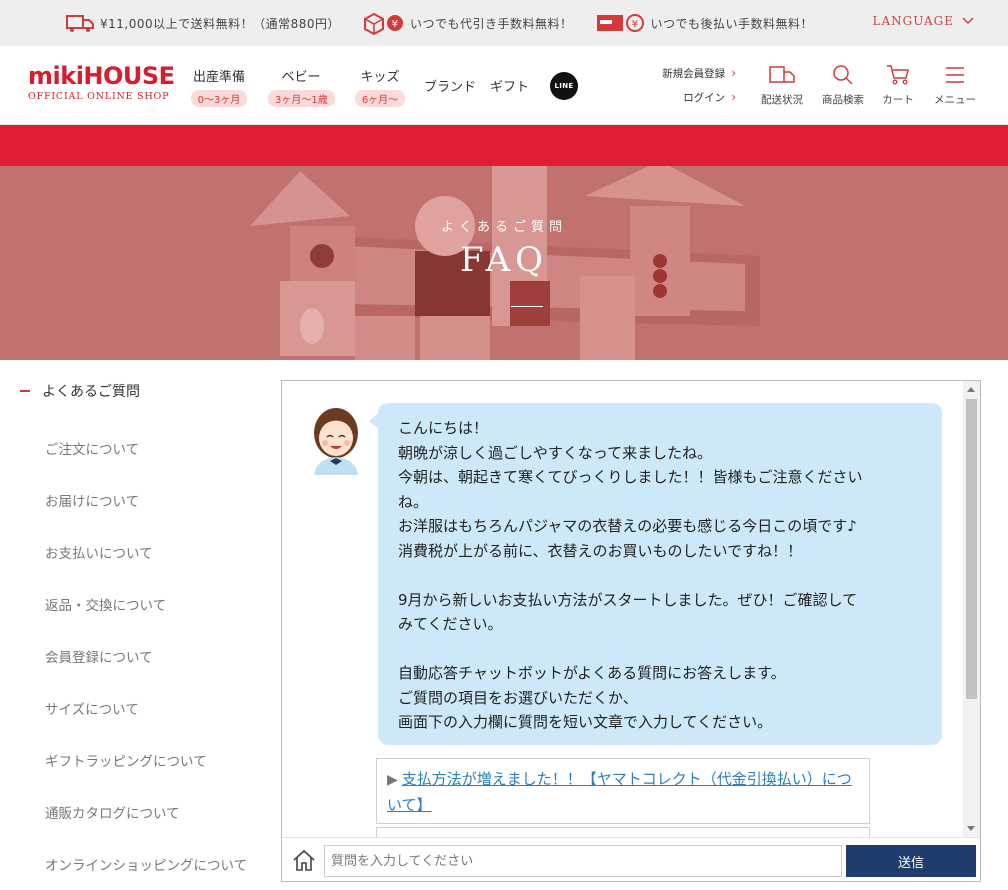 This screenshot has width=1008, height=890. I want to click on language-label: LANGUAGE, so click(913, 21).